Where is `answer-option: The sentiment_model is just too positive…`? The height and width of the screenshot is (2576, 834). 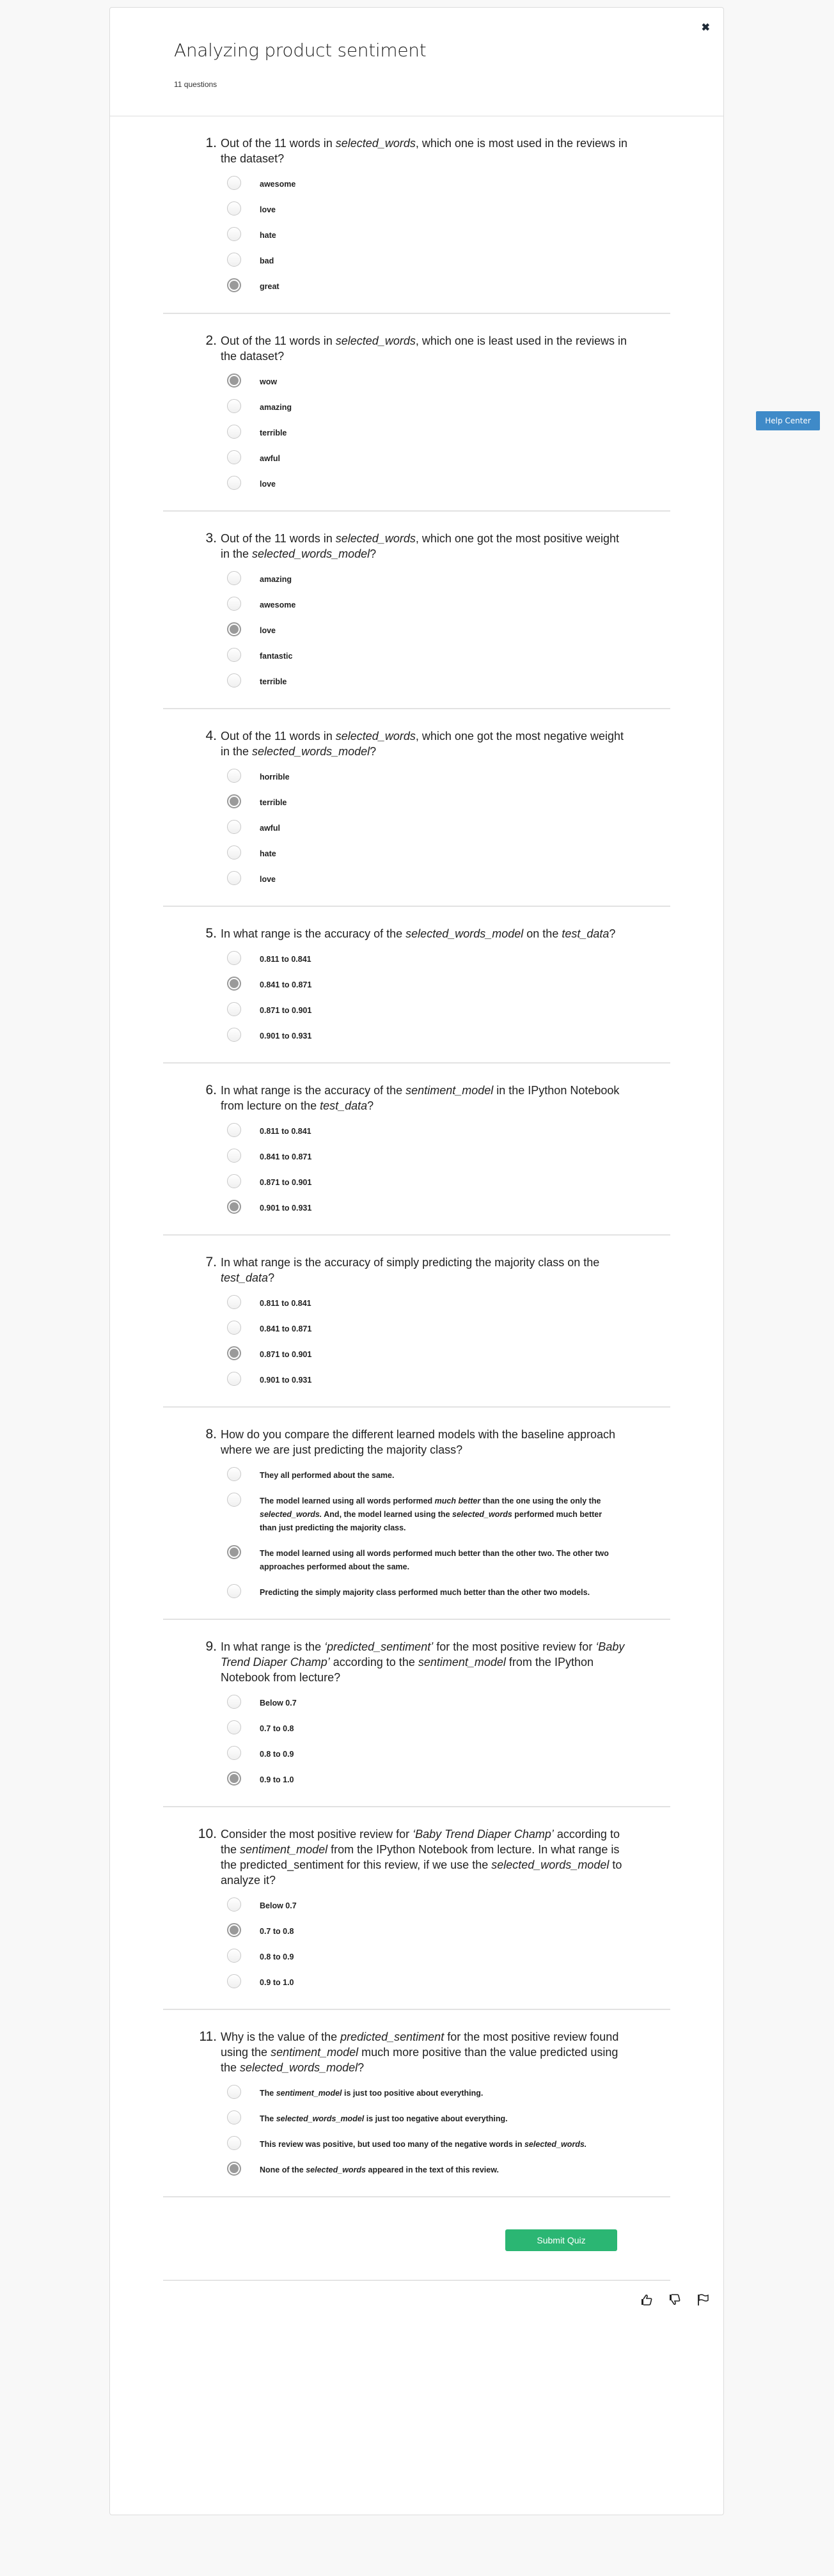
answer-option: The sentiment_model is just too positive… is located at coordinates (445, 2092).